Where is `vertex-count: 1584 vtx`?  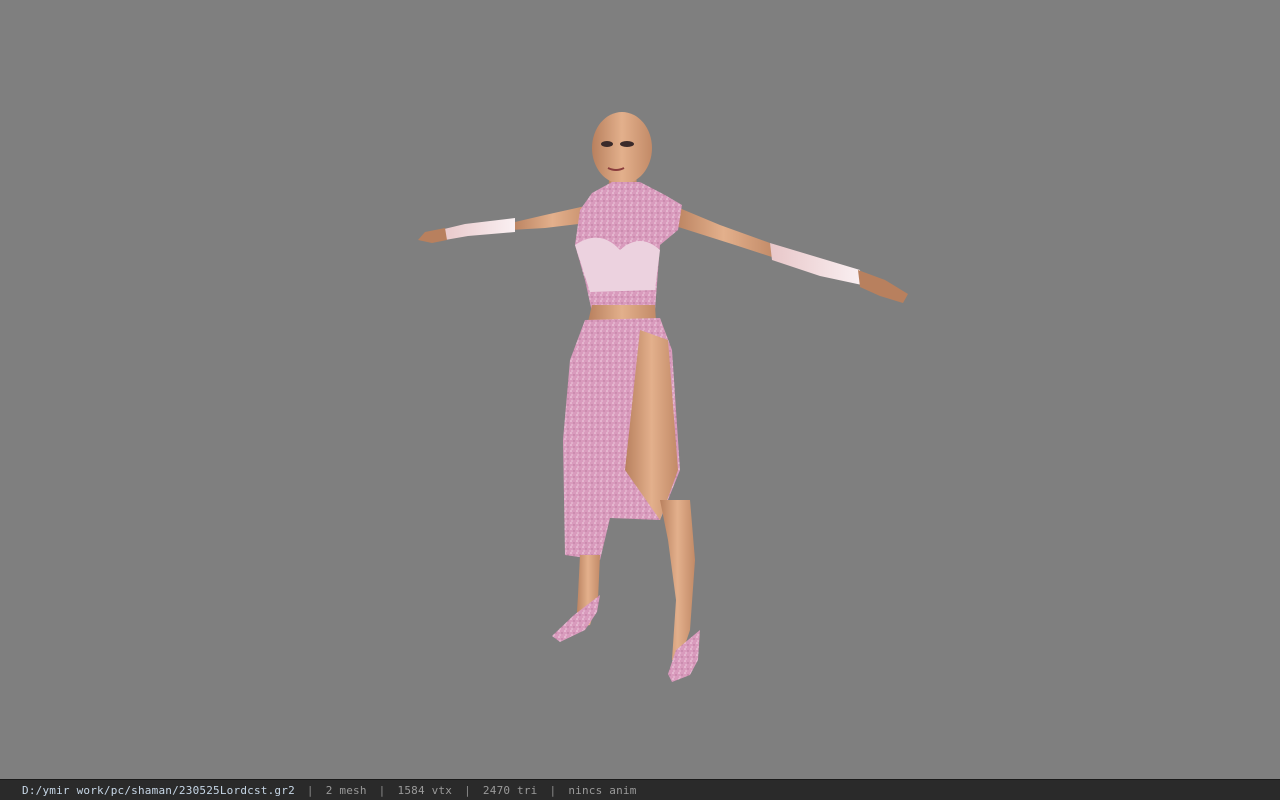 vertex-count: 1584 vtx is located at coordinates (425, 790).